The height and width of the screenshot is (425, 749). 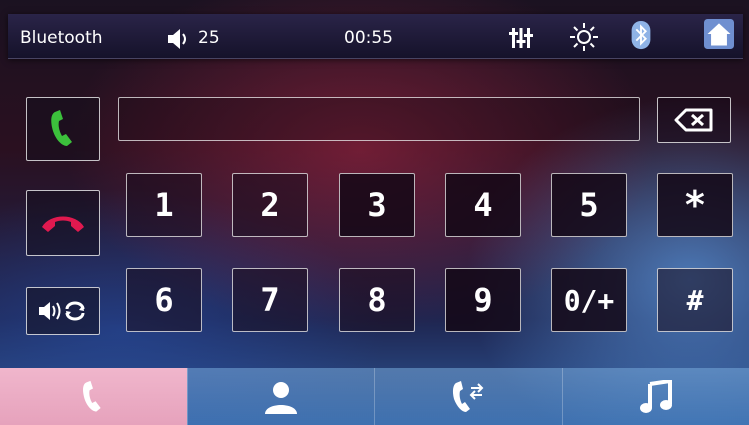 I want to click on phone-icon, so click(x=92, y=395).